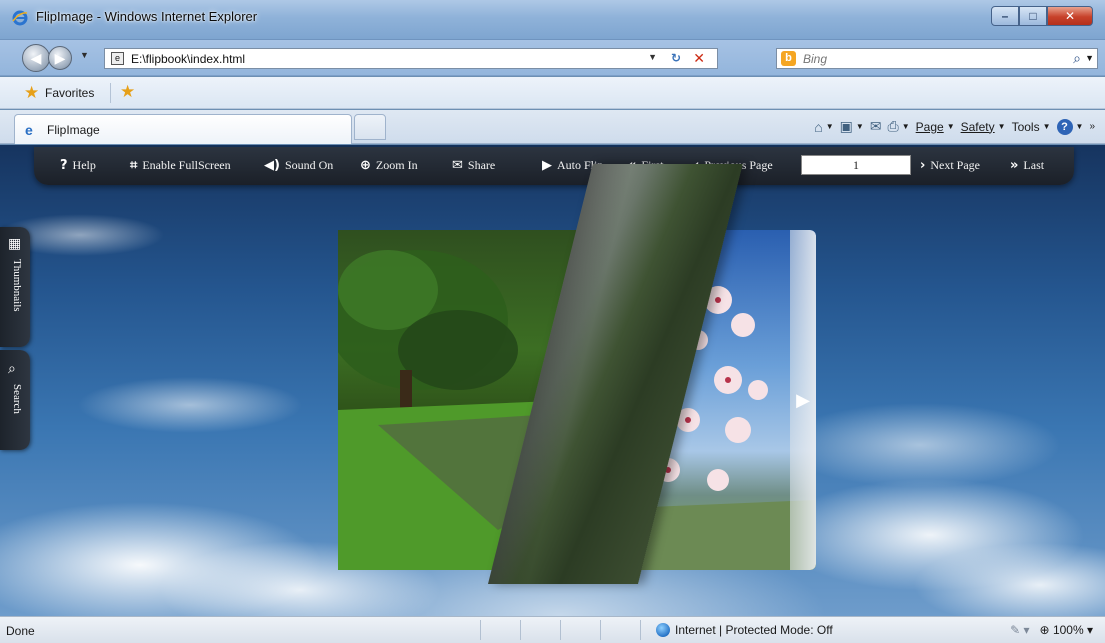  What do you see at coordinates (663, 630) in the screenshot?
I see `globe-icon` at bounding box center [663, 630].